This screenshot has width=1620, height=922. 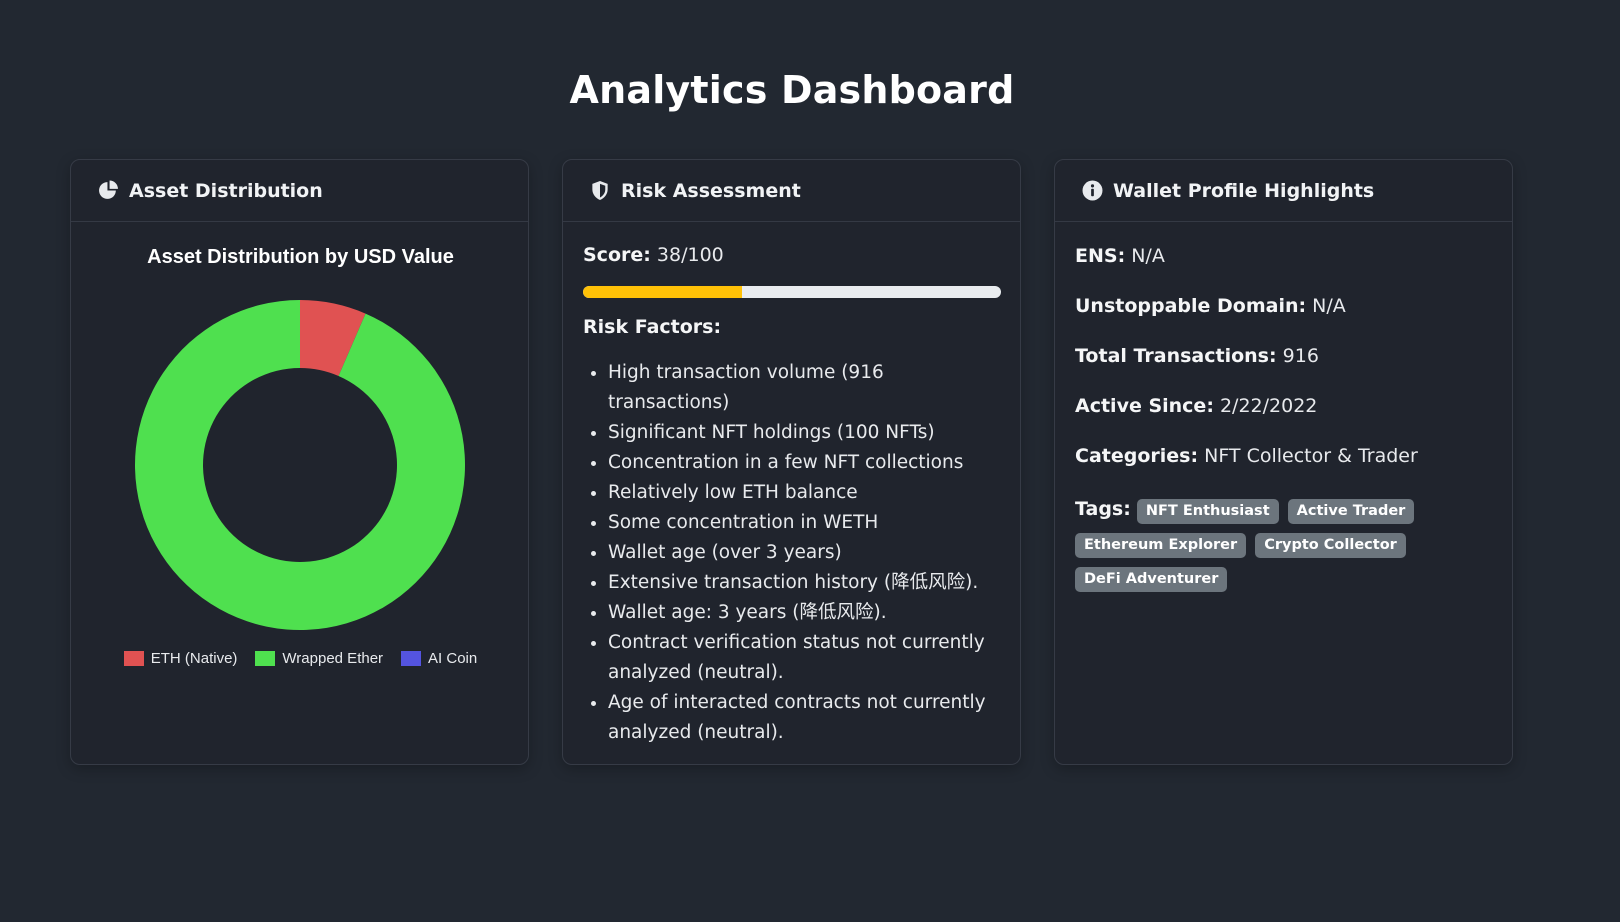 I want to click on risk-factor-item: Extensive transaction history (降低风险)., so click(x=804, y=583).